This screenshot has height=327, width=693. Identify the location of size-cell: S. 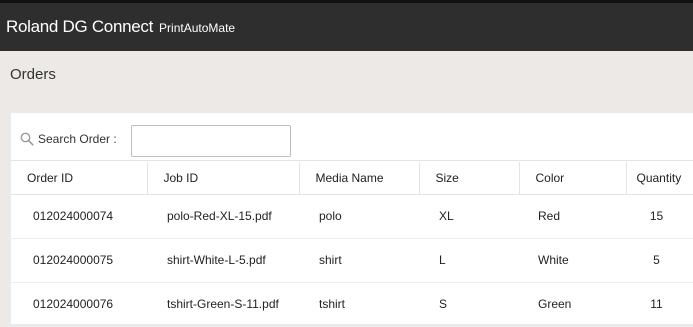
(469, 304).